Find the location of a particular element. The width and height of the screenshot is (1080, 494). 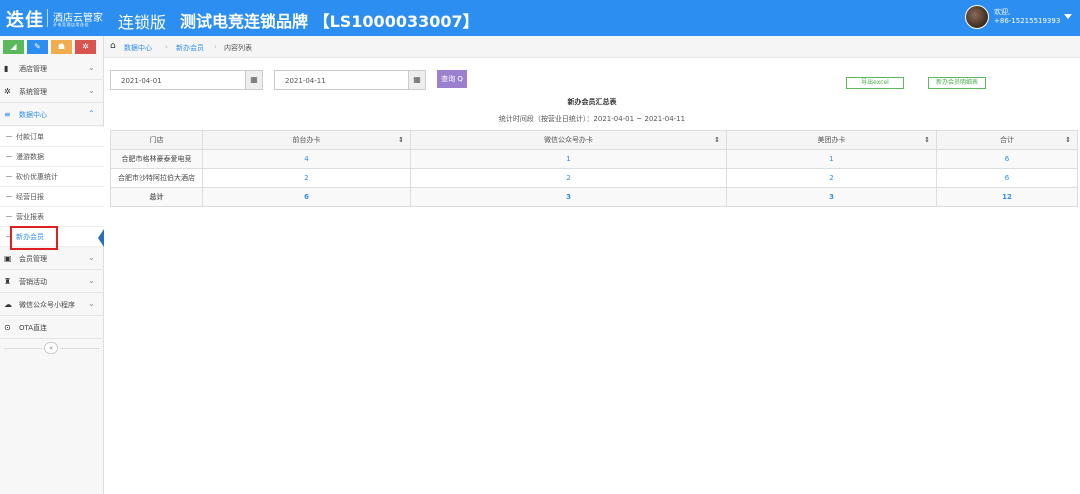

sidebar-subitem-bargain-stats: 砍价优惠统计 is located at coordinates (52, 177).